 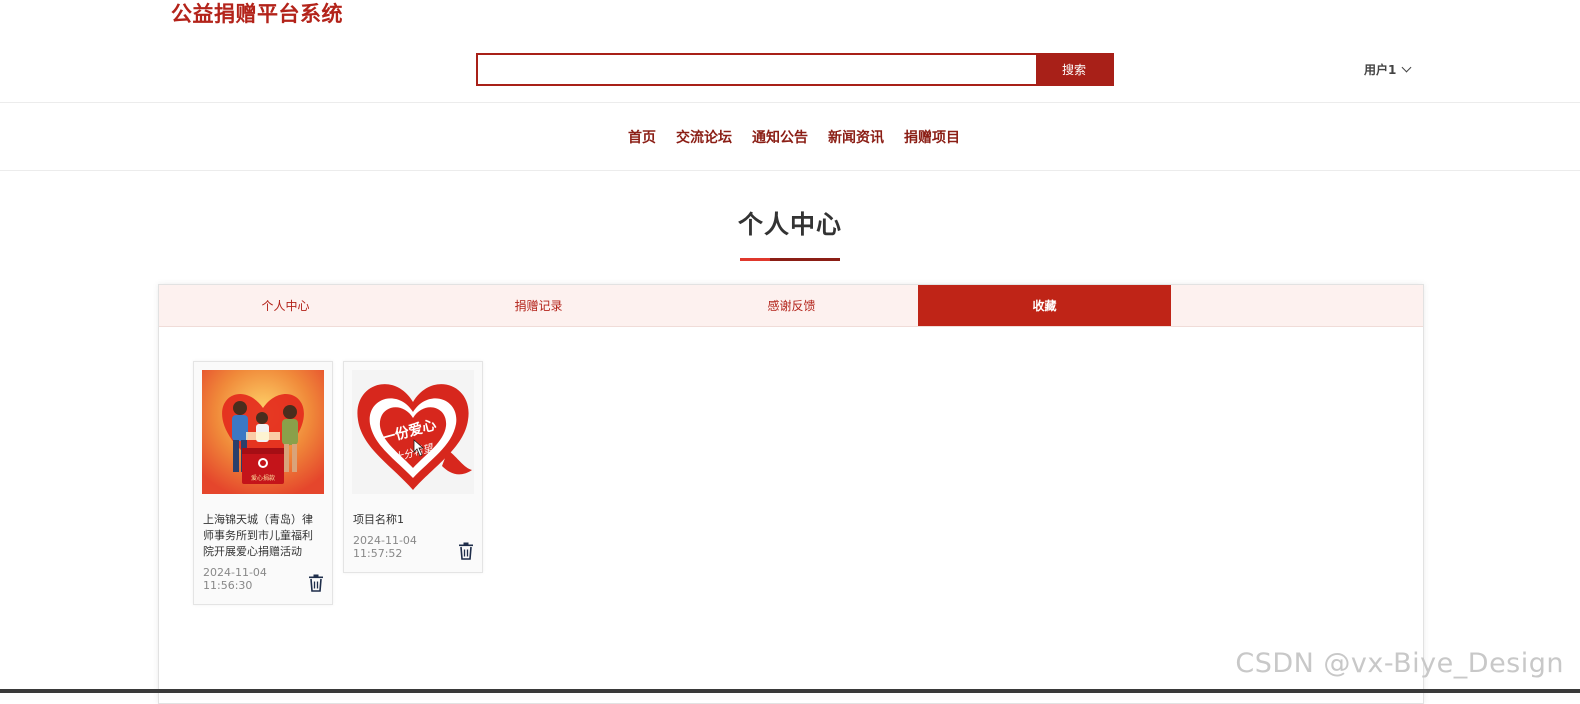 What do you see at coordinates (263, 432) in the screenshot?
I see `donation-illustration-image: 爱心捐款` at bounding box center [263, 432].